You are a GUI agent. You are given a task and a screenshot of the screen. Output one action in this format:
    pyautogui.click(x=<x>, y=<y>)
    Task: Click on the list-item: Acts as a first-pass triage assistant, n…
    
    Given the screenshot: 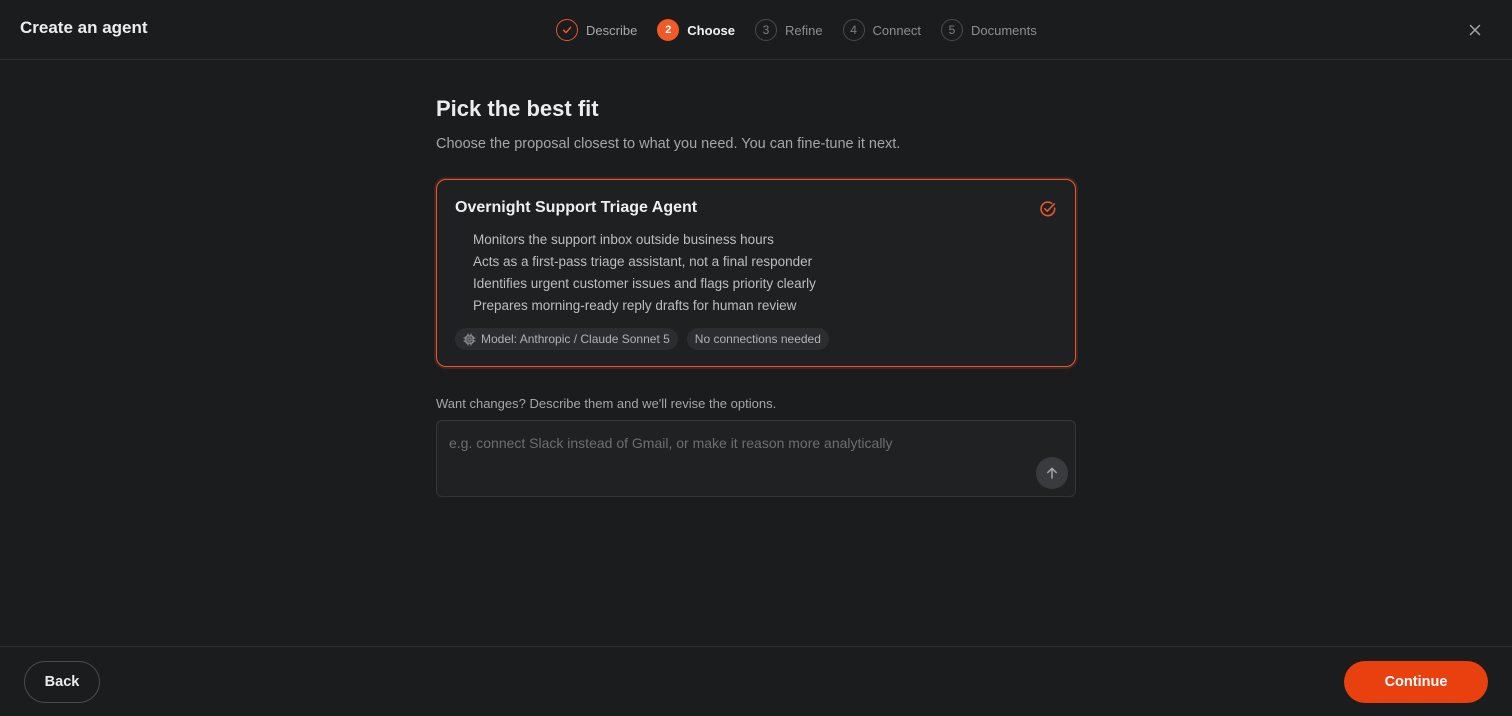 What is the action you would take?
    pyautogui.click(x=643, y=261)
    